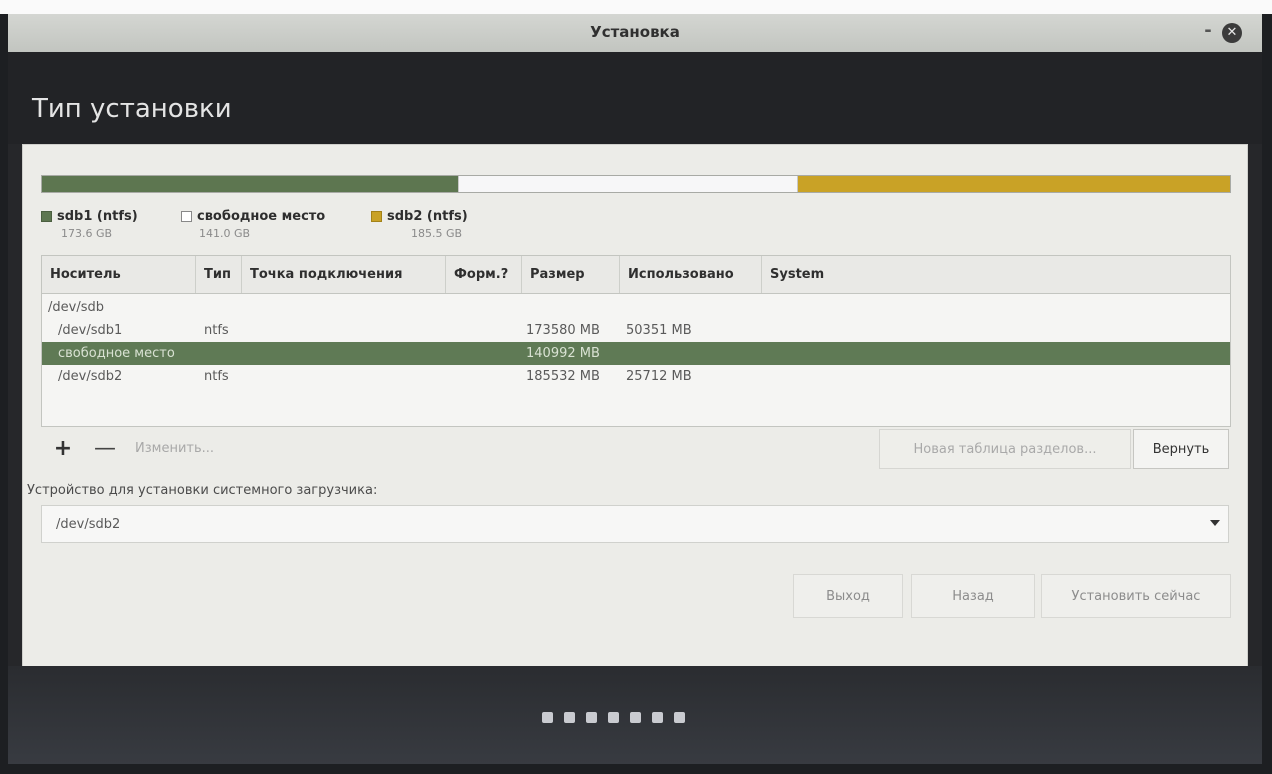 The height and width of the screenshot is (774, 1272). What do you see at coordinates (1208, 32) in the screenshot?
I see `minimize-button: -` at bounding box center [1208, 32].